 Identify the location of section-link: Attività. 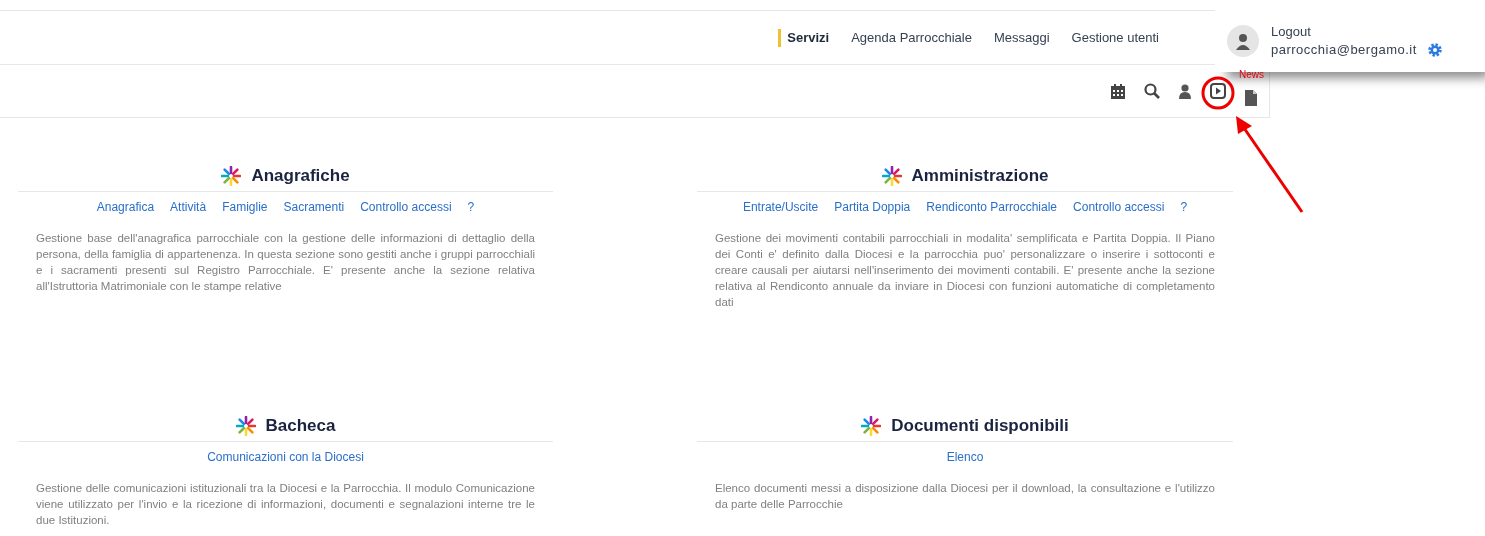
(188, 207).